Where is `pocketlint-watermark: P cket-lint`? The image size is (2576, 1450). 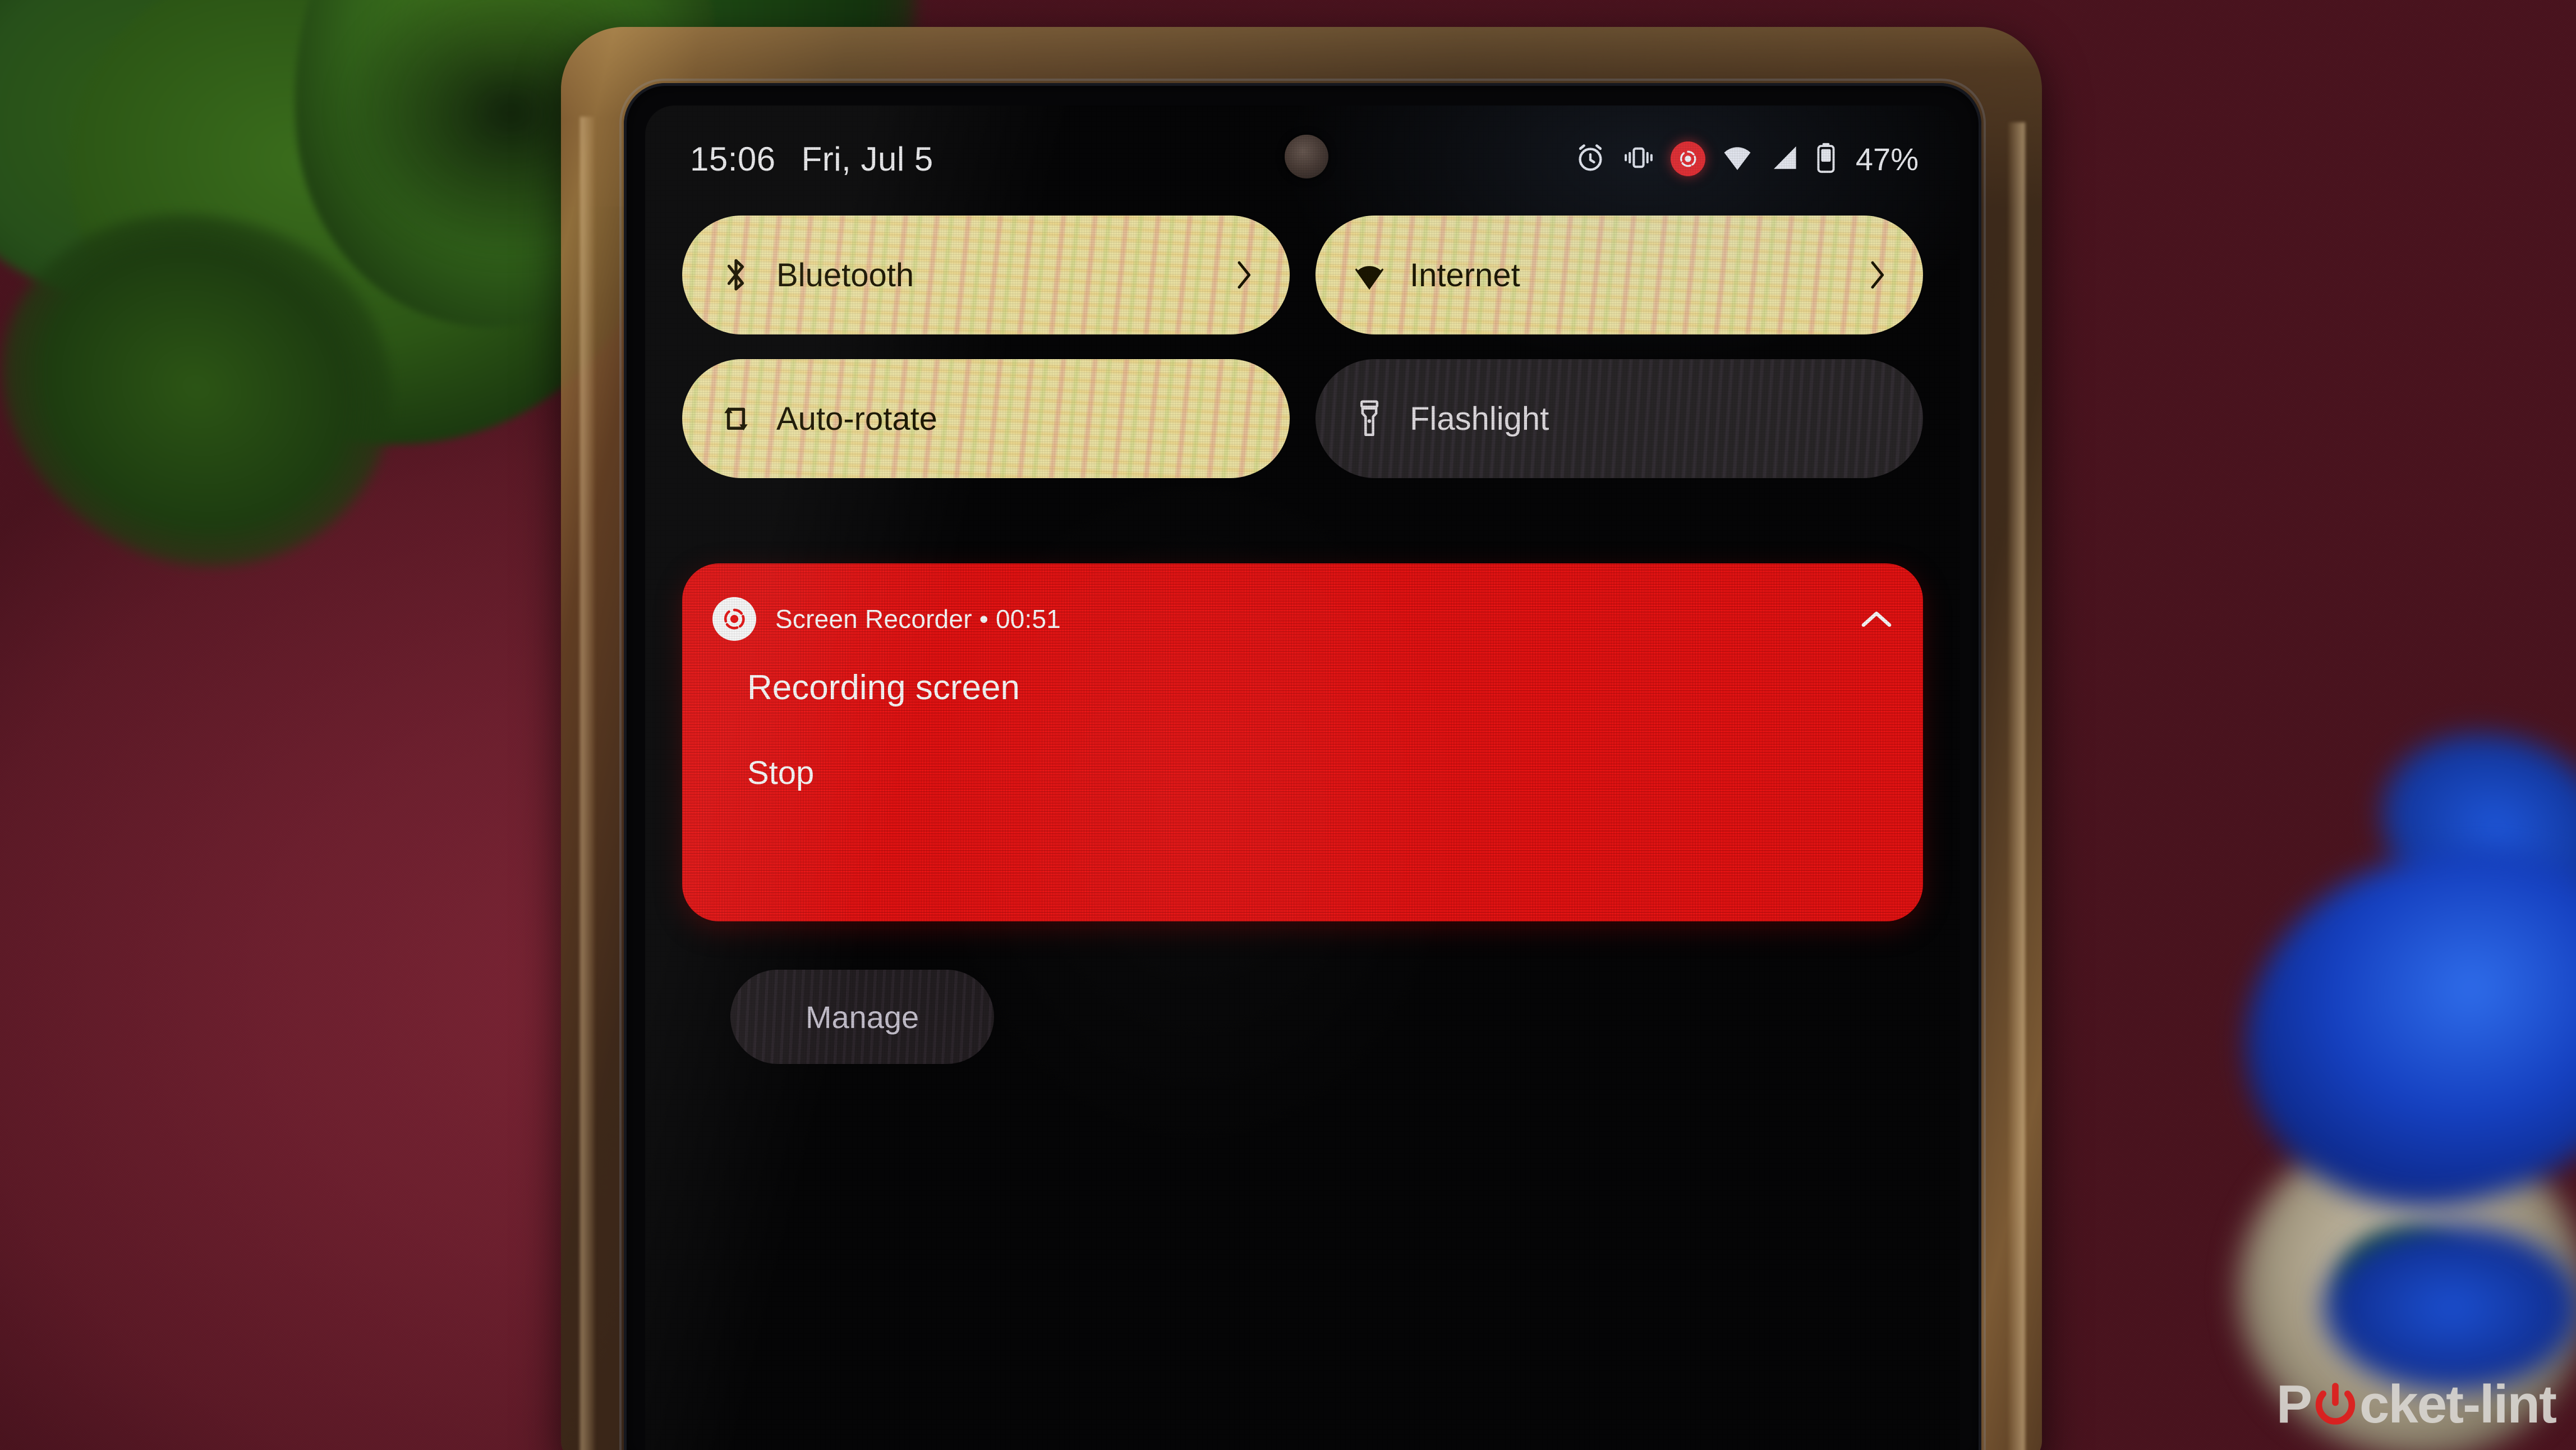
pocketlint-watermark: P cket-lint is located at coordinates (2416, 1404).